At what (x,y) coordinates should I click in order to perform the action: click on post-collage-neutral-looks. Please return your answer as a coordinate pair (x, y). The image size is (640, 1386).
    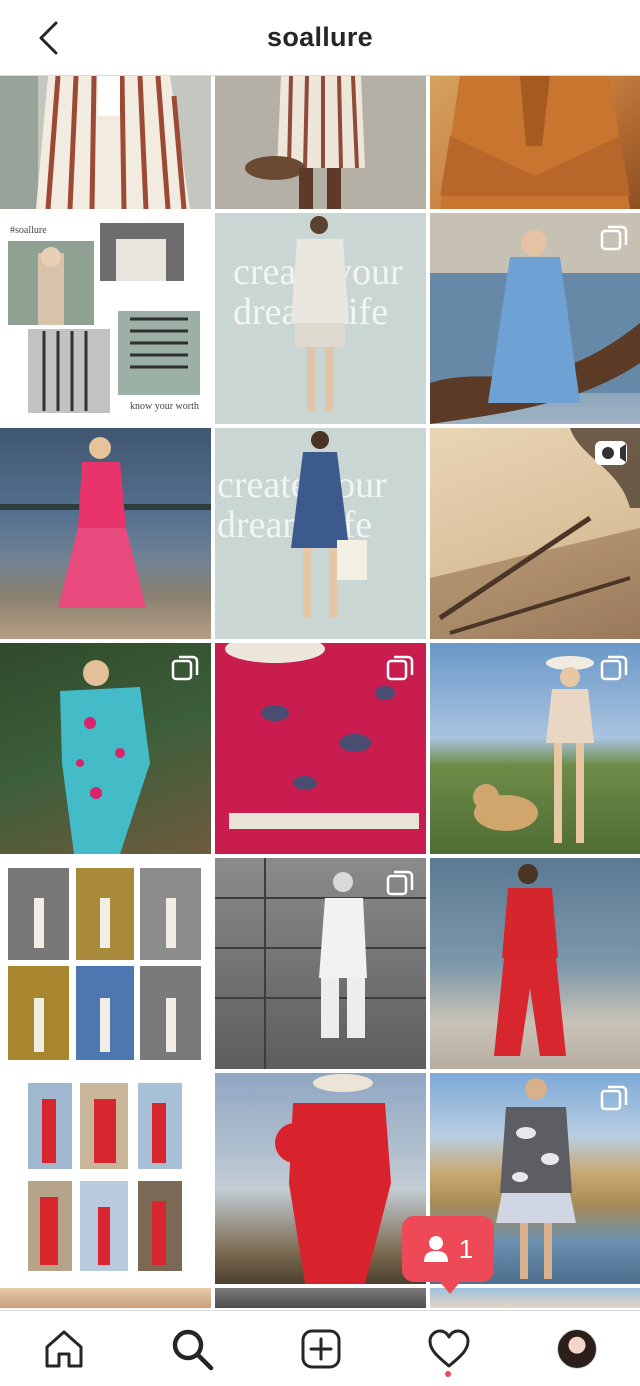
    Looking at the image, I should click on (105, 963).